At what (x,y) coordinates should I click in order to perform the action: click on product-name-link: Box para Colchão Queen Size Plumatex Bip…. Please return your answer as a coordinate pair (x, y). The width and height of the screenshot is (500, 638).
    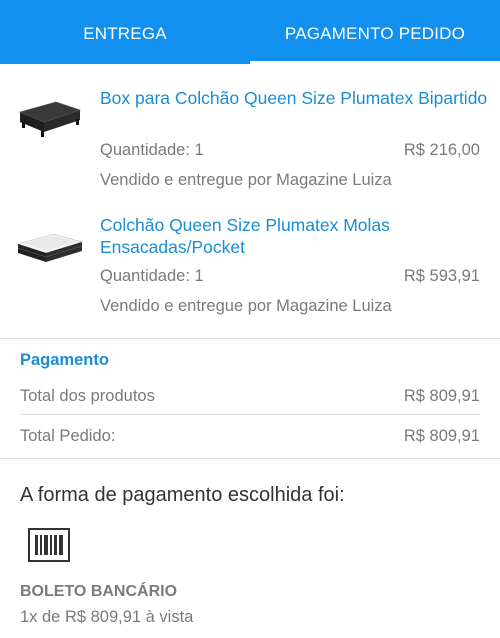
    Looking at the image, I should click on (295, 98).